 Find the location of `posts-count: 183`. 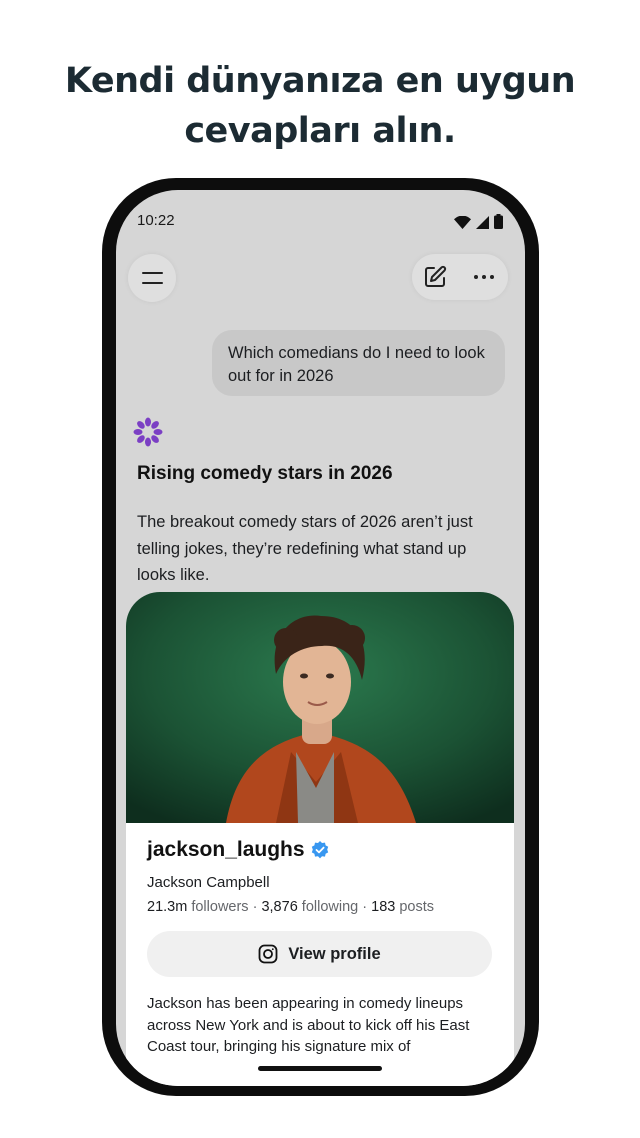

posts-count: 183 is located at coordinates (383, 907).